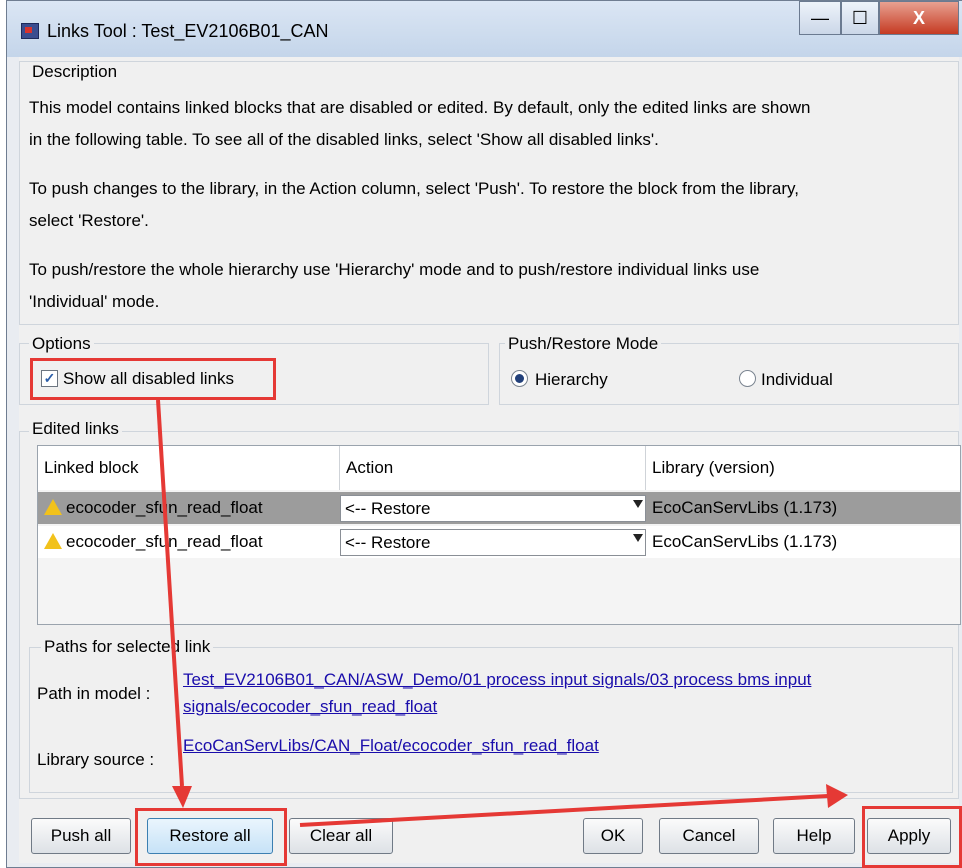  Describe the element at coordinates (61, 344) in the screenshot. I see `options-label: Options` at that location.